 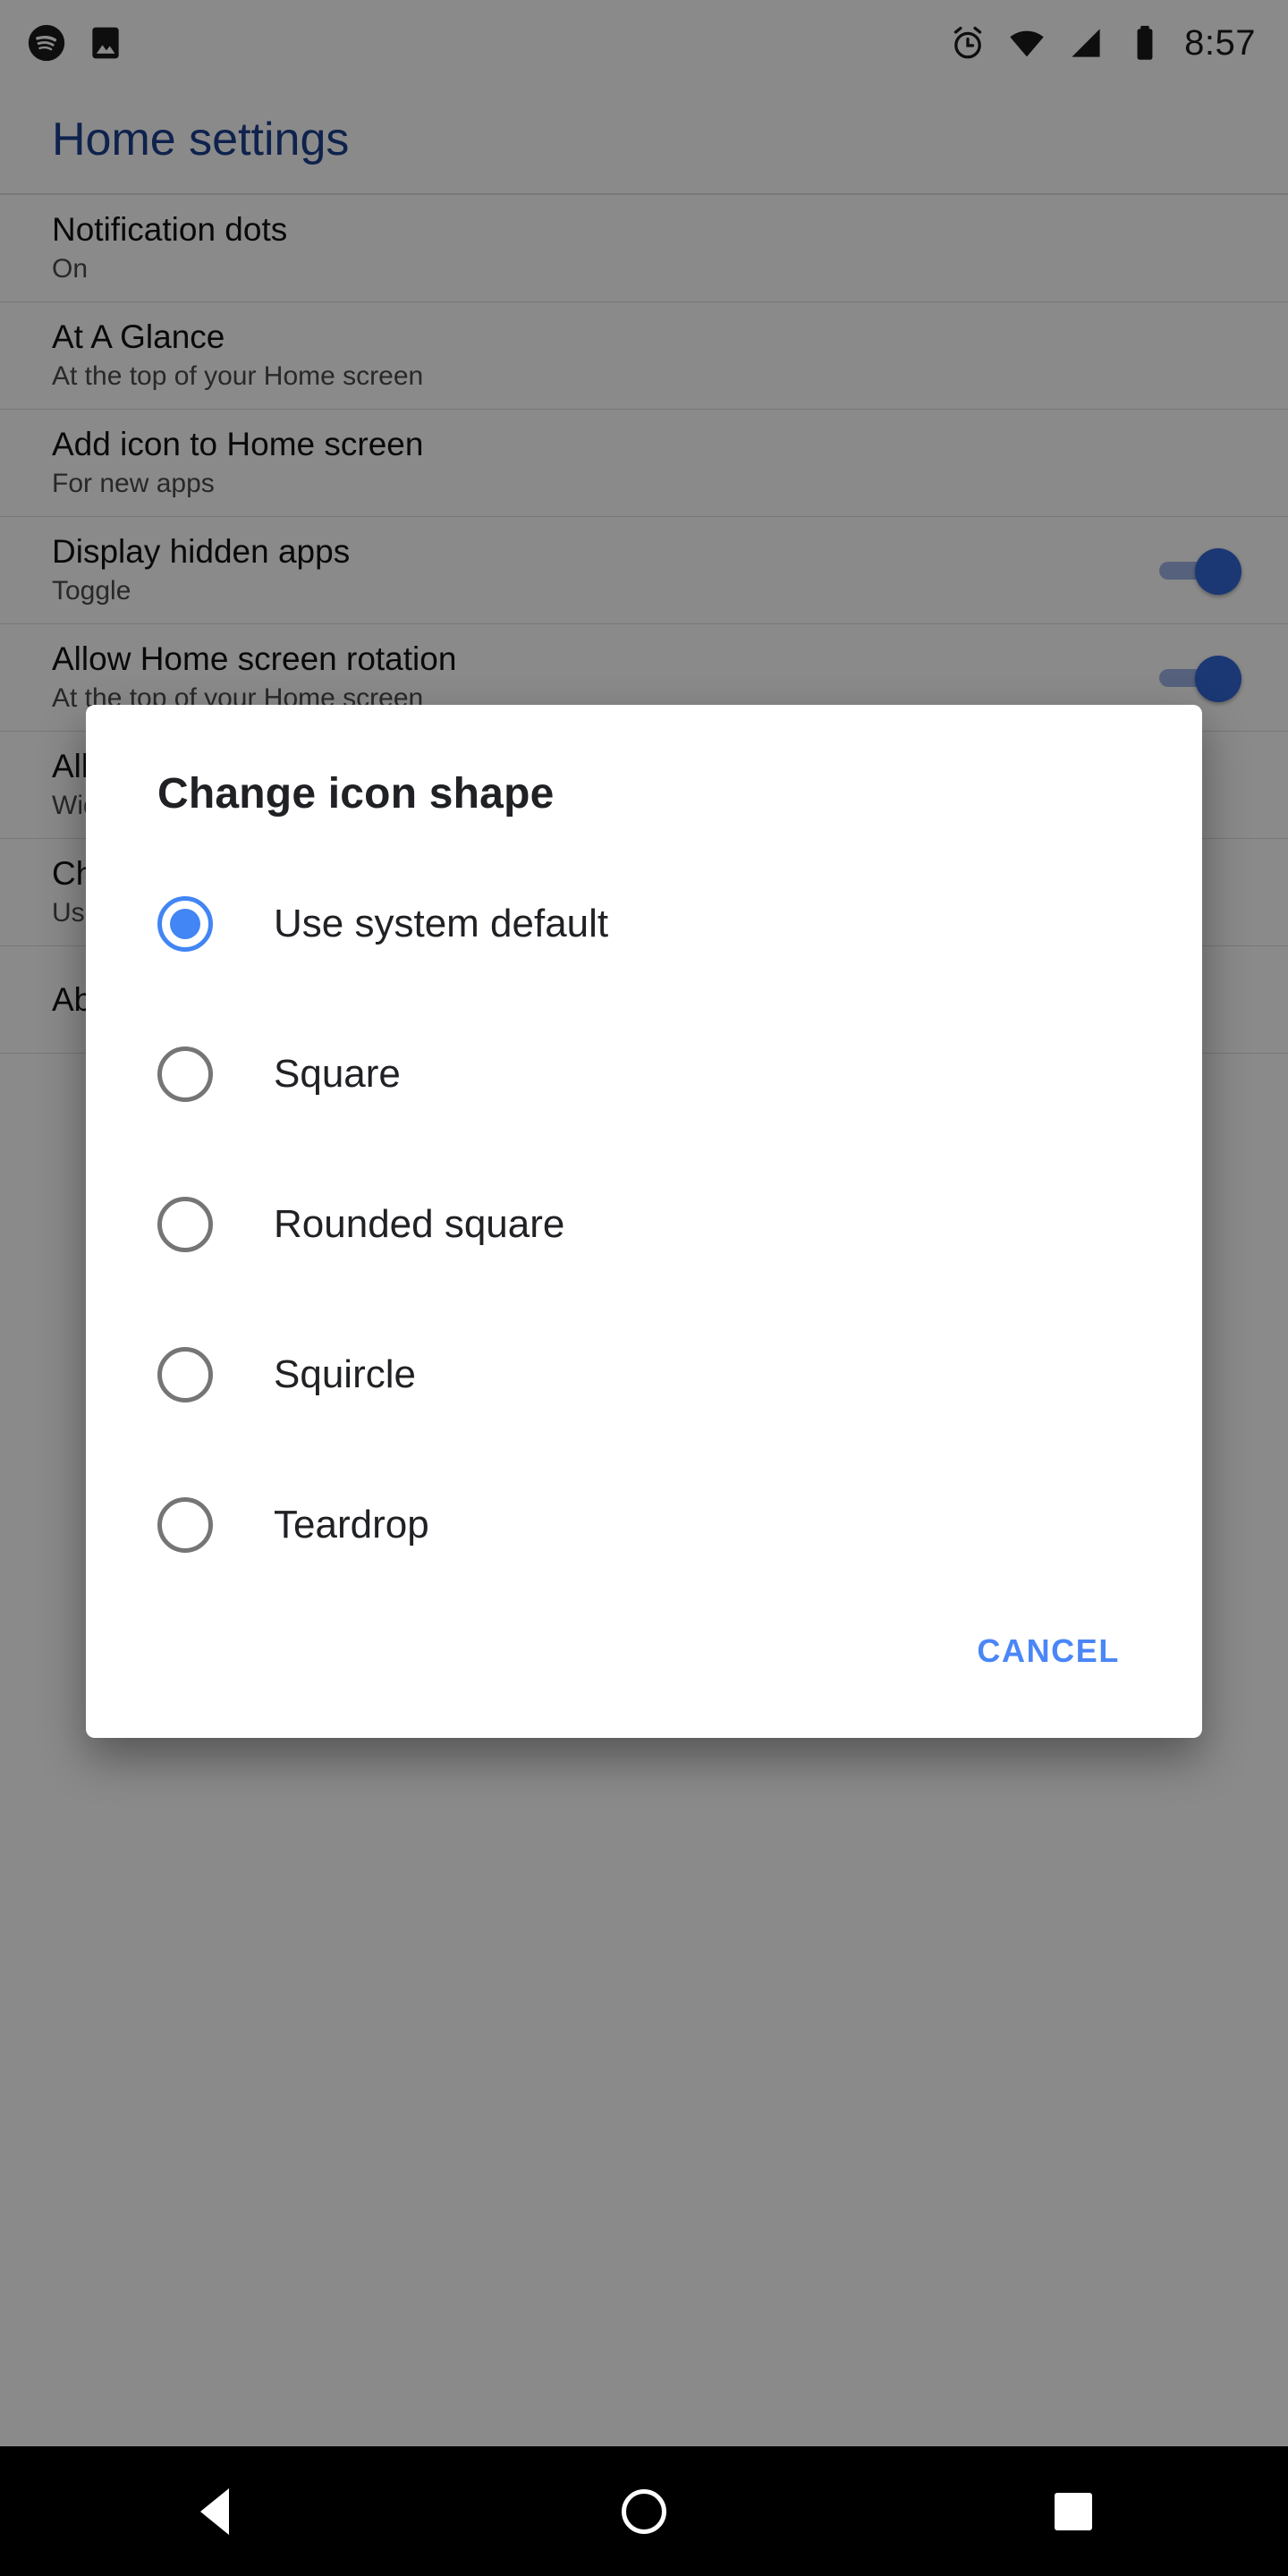 I want to click on dialog-title: Change icon shape, so click(x=356, y=794).